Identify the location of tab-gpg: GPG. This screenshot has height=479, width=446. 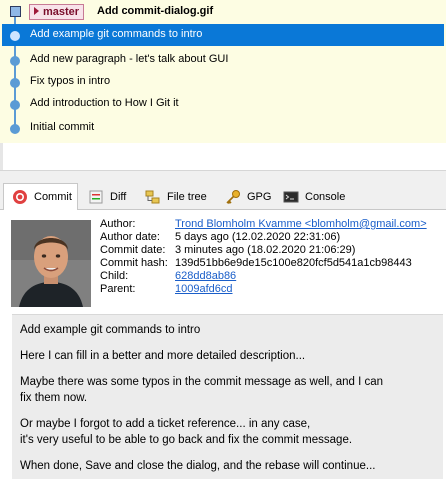
(245, 196).